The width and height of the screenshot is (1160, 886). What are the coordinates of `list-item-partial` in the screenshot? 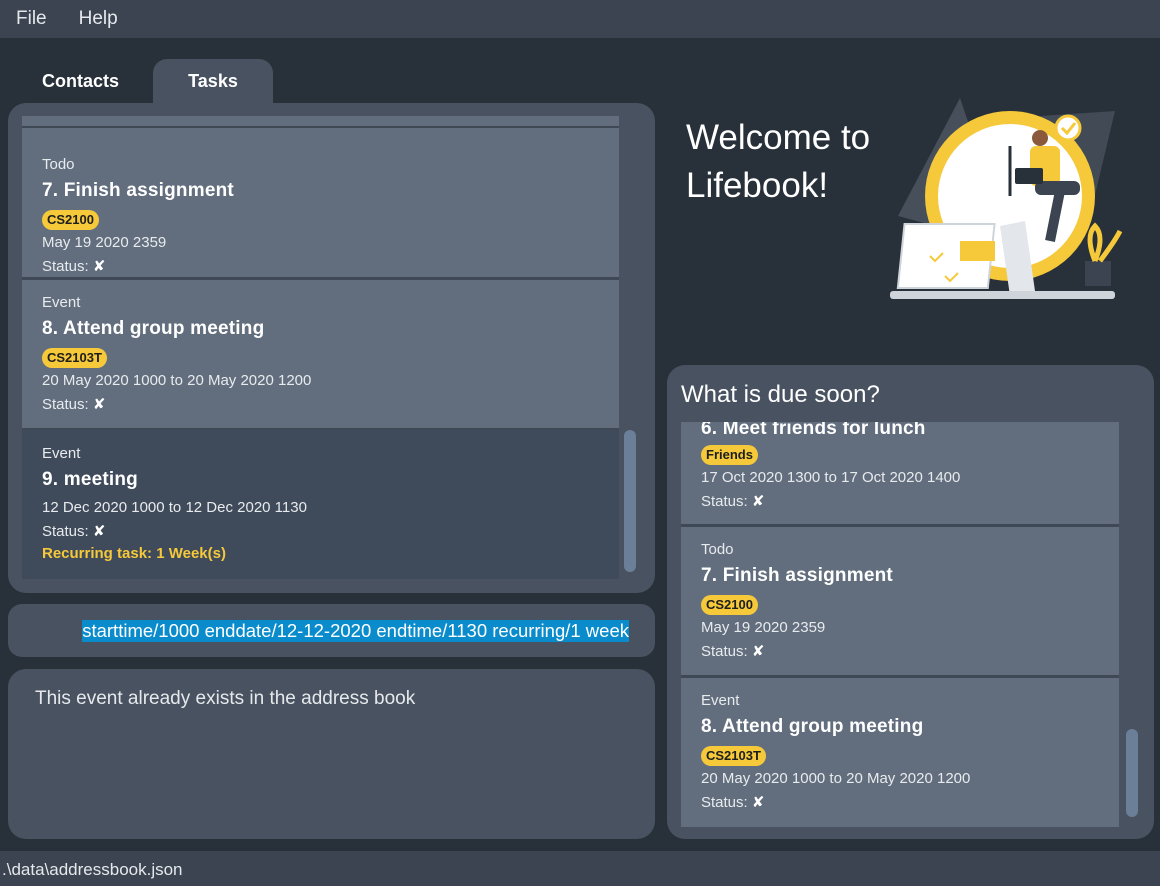 It's located at (320, 121).